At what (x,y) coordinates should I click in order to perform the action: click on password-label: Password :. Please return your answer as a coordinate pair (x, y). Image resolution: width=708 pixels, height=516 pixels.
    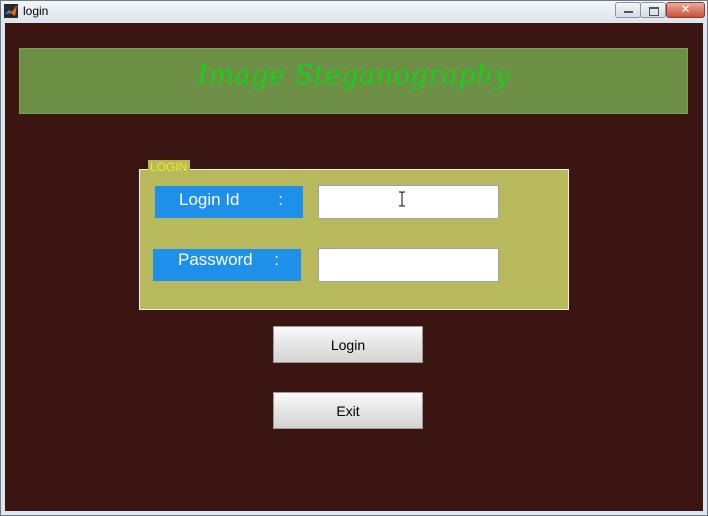
    Looking at the image, I should click on (227, 265).